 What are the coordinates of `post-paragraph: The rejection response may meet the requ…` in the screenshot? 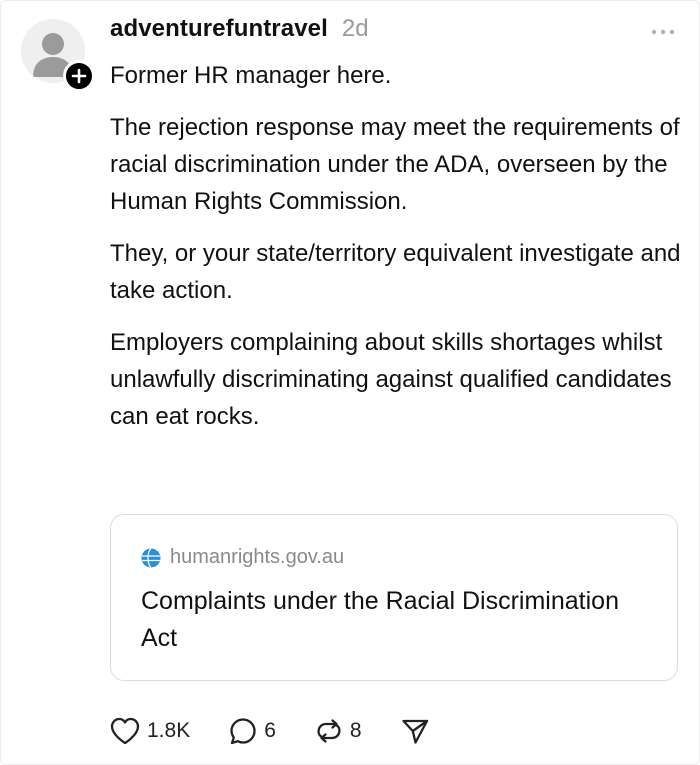 It's located at (395, 164).